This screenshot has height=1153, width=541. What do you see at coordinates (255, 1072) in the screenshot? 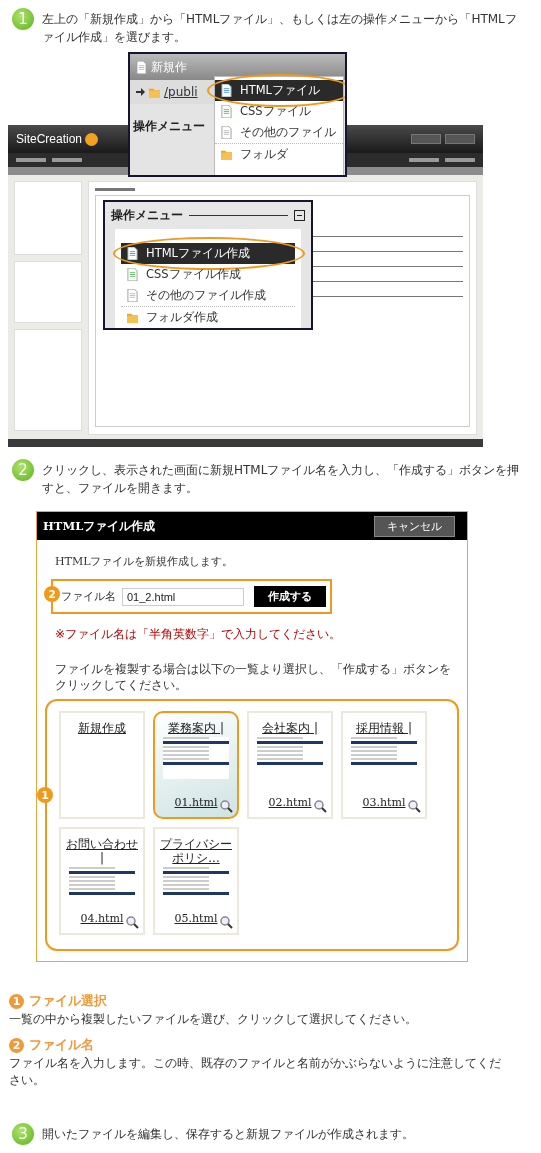
I see `note-text: ファイル名を入力します。この時、既存のファイルと名前がかぶらないように注意してください。` at bounding box center [255, 1072].